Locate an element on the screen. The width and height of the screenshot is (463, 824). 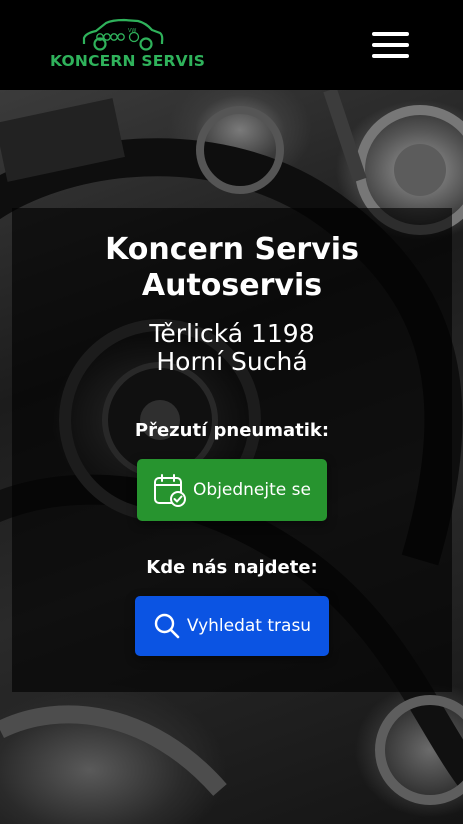
car-logo-icon: VW is located at coordinates (123, 34).